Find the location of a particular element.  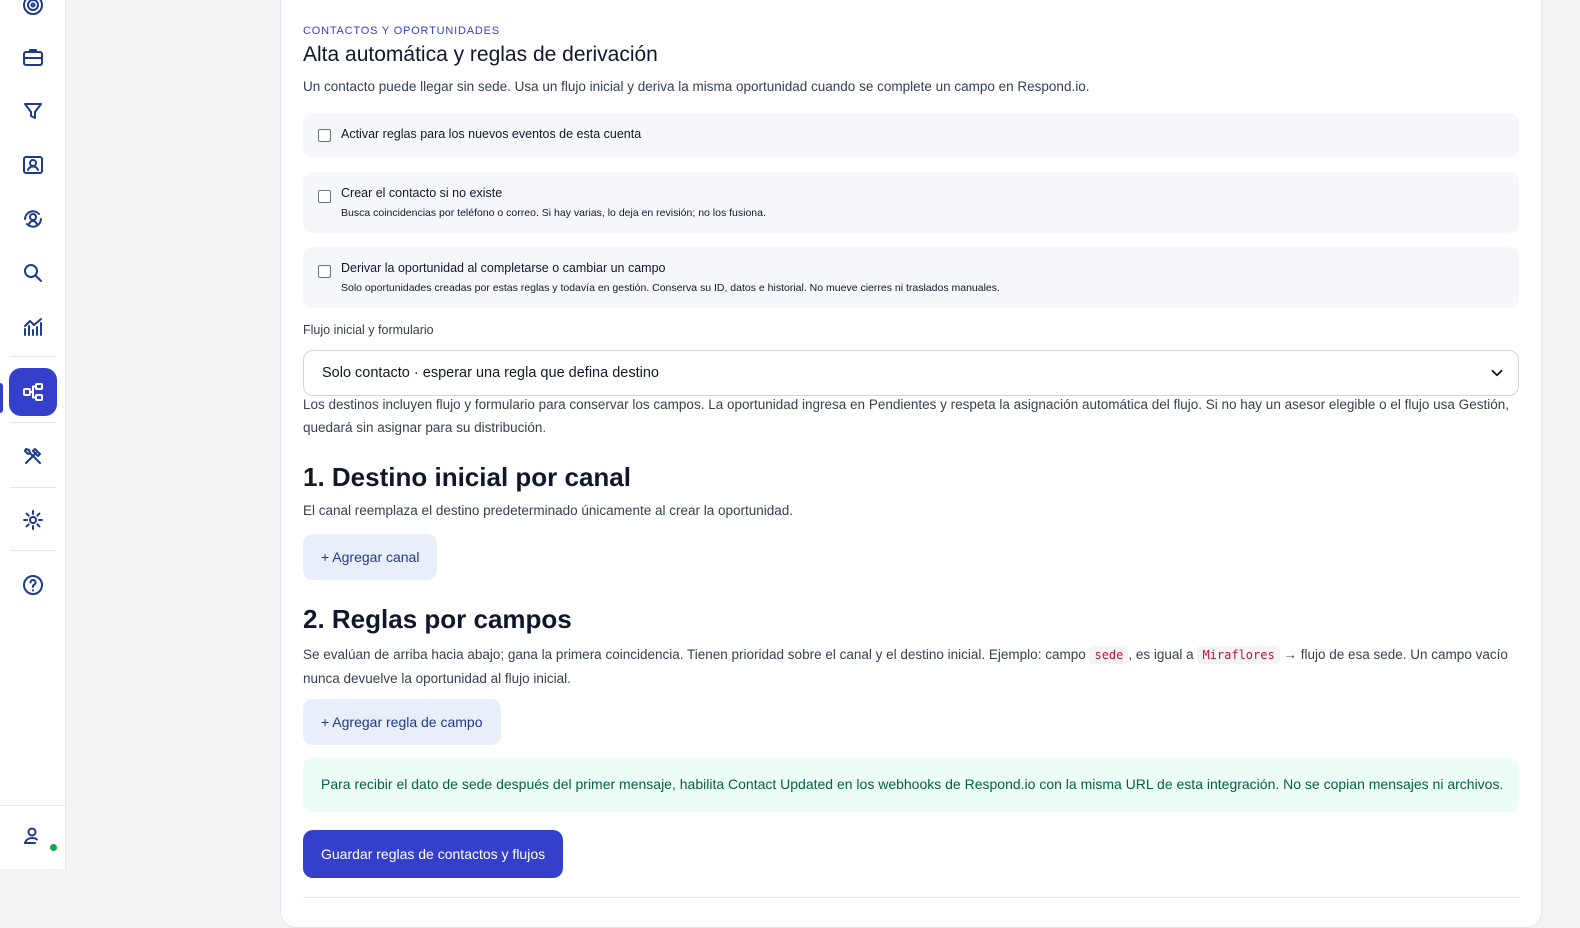

flow-icon is located at coordinates (33, 392).